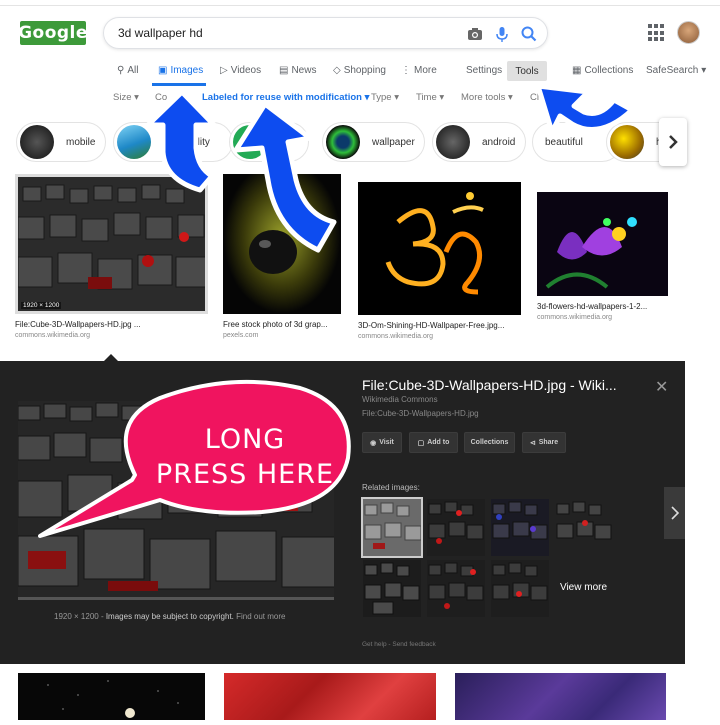  I want to click on visit-button: ◉ Visit, so click(382, 442).